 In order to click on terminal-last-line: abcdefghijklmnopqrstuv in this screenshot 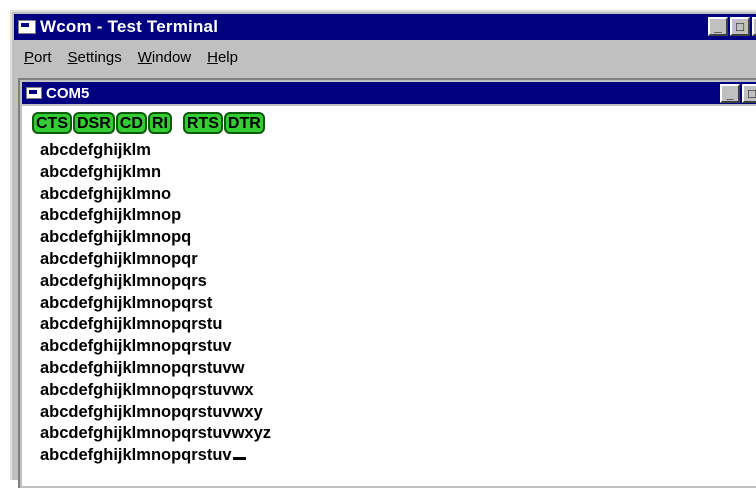, I will do `click(155, 456)`.